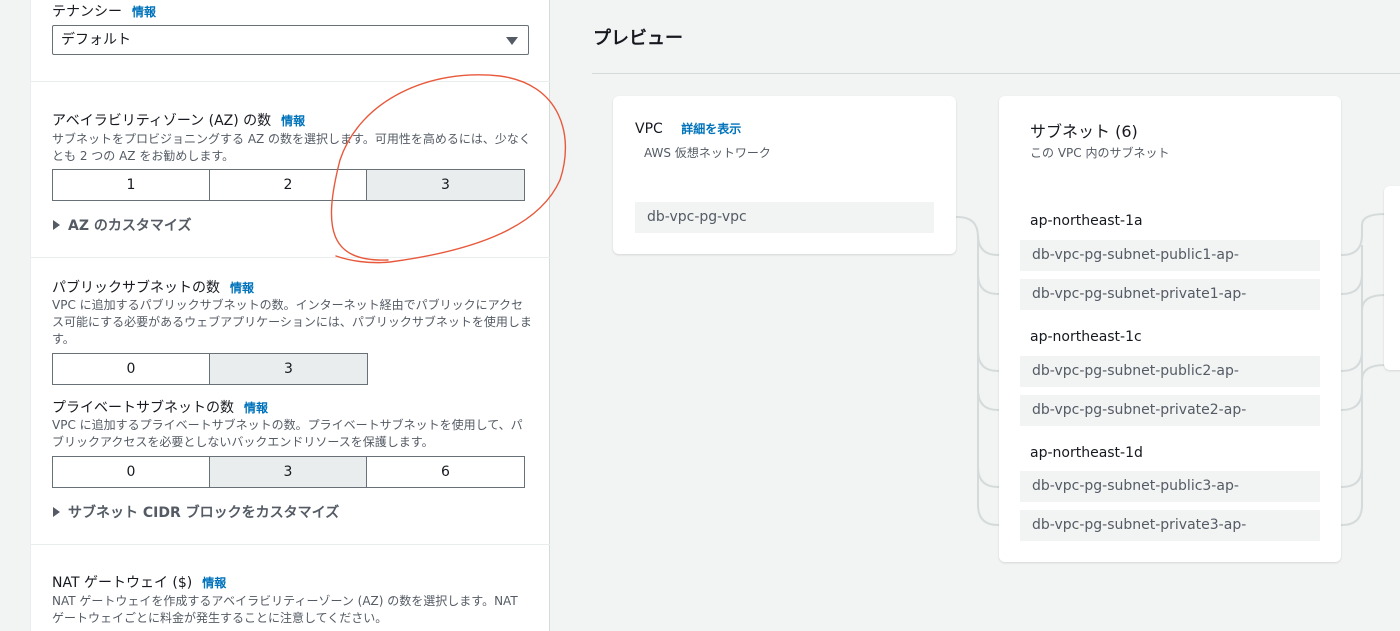 This screenshot has width=1400, height=631. What do you see at coordinates (293, 120) in the screenshot?
I see `az-info-link: 情報` at bounding box center [293, 120].